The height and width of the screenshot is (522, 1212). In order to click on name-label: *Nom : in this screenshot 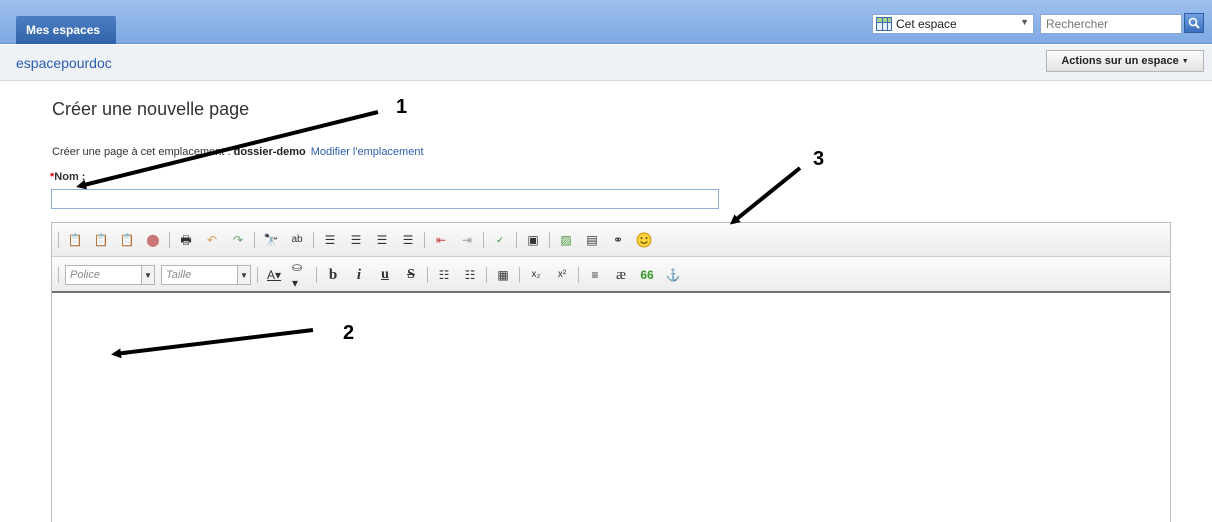, I will do `click(67, 177)`.